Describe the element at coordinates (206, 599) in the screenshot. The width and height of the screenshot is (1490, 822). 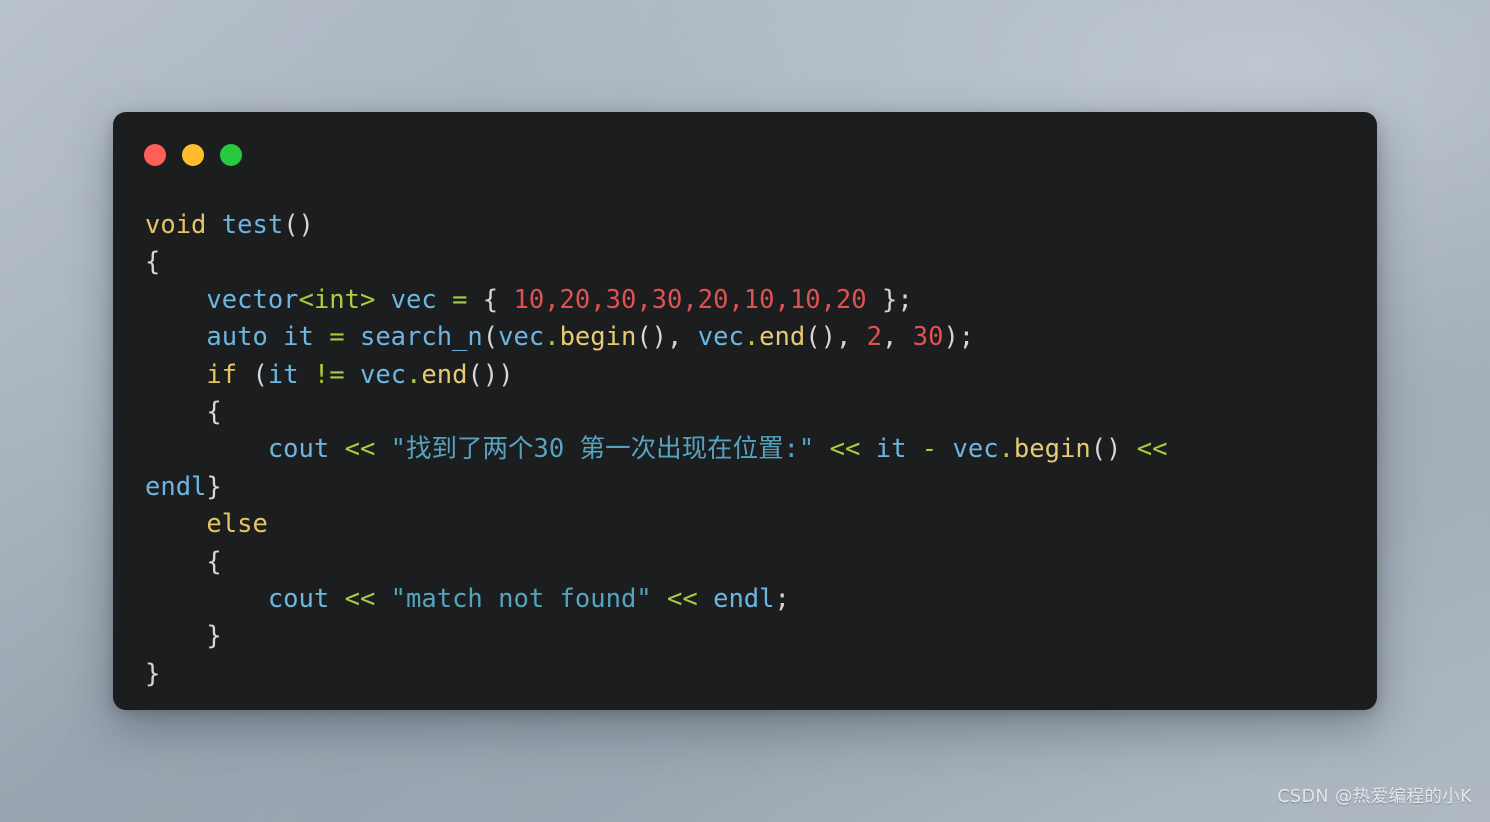
I see `token-indent-l11` at that location.